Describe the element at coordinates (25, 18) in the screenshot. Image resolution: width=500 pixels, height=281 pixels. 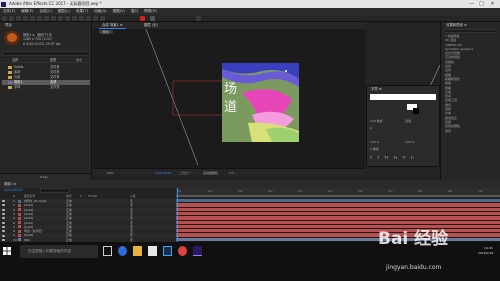
I see `zoom-tool-icon` at that location.